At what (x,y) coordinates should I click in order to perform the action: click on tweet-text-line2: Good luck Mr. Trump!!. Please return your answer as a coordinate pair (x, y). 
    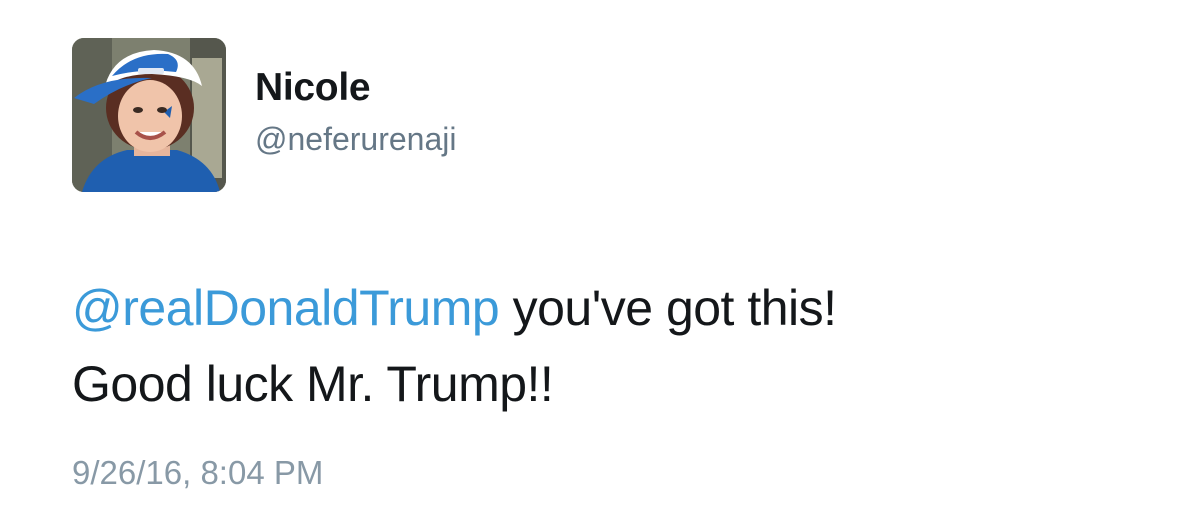
    Looking at the image, I should click on (313, 384).